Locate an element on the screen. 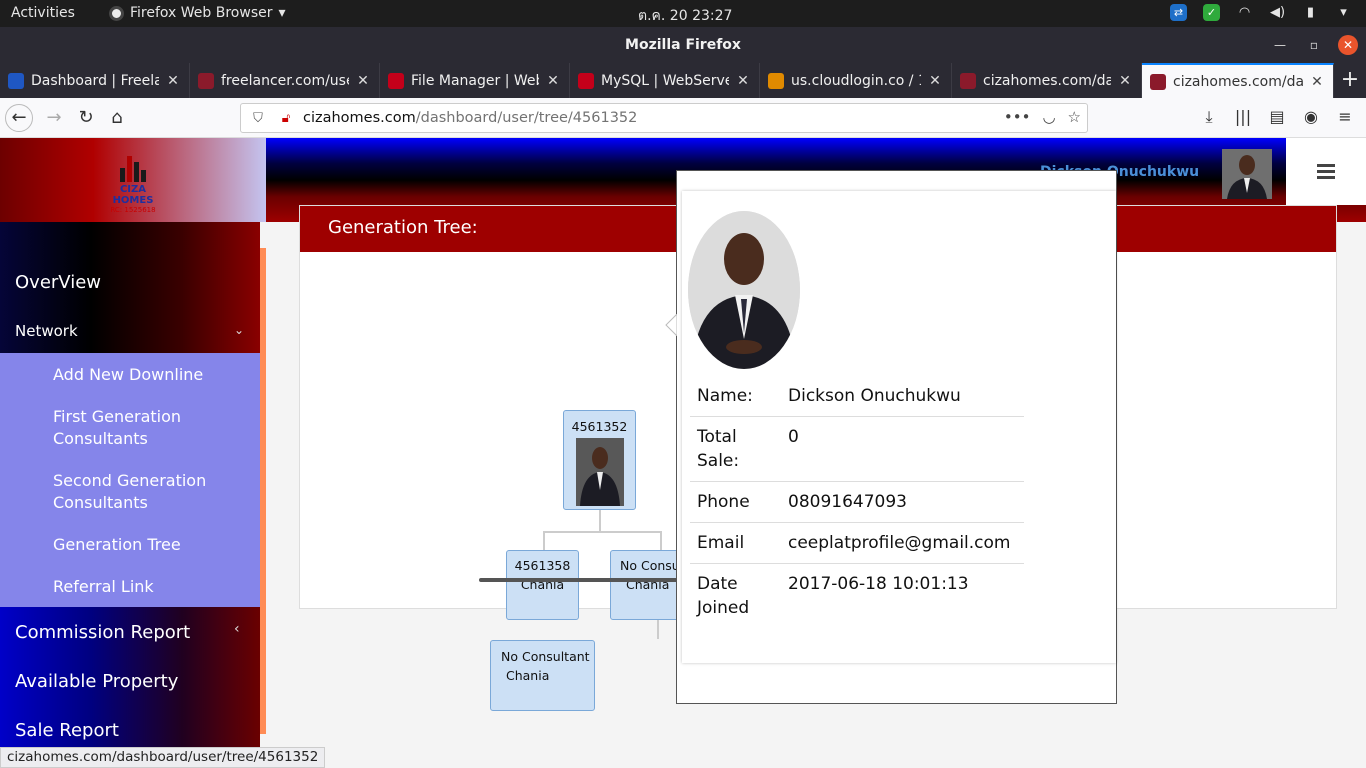 The width and height of the screenshot is (1366, 768). tab-label: MySQL | WebServer is located at coordinates (665, 80).